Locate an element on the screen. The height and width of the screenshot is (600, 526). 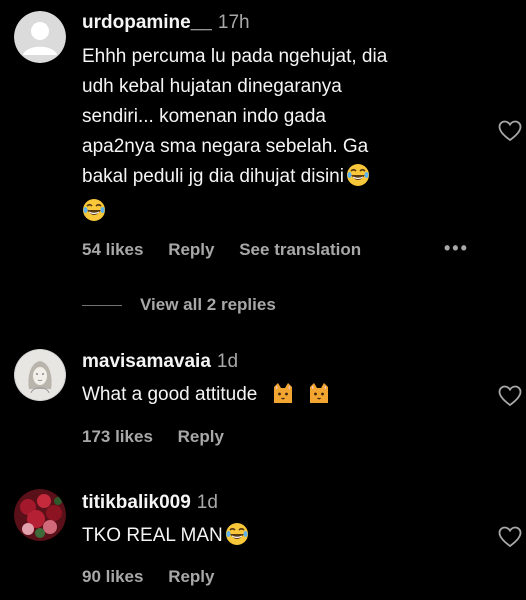
comment-text: TKO REAL MAN is located at coordinates (165, 538).